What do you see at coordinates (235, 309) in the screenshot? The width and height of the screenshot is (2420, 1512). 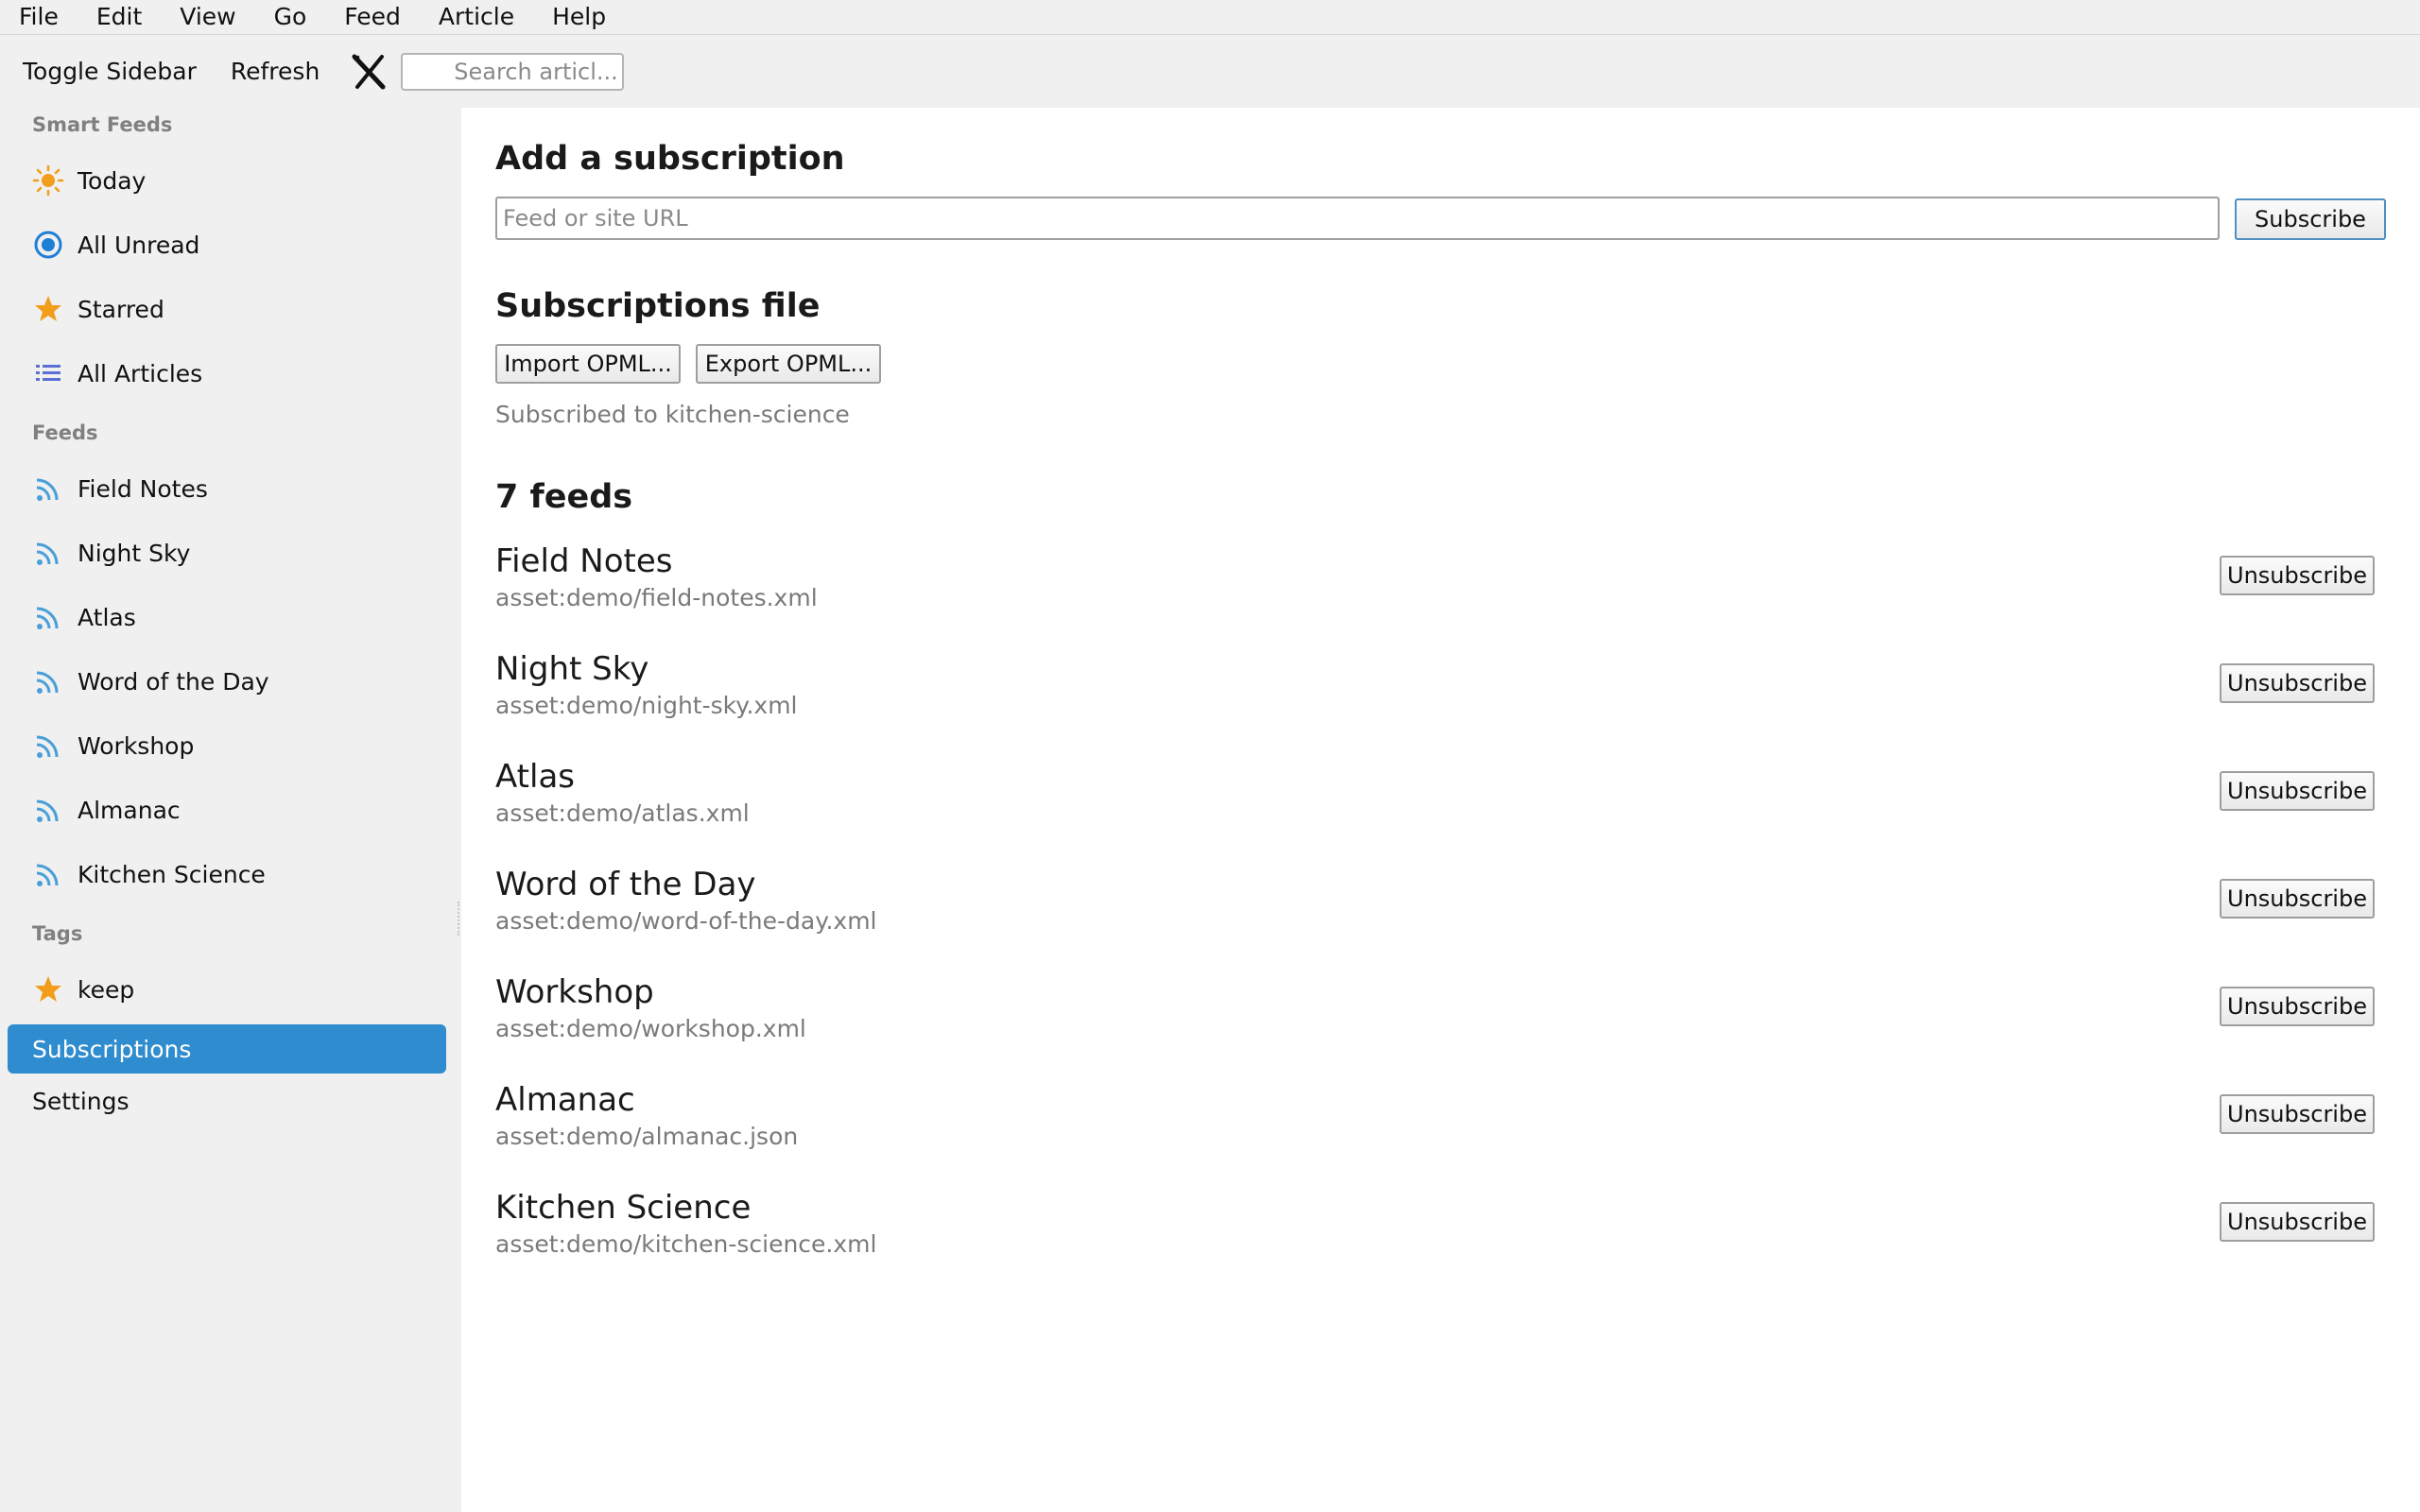 I see `sidebar-item-starred: Starred` at bounding box center [235, 309].